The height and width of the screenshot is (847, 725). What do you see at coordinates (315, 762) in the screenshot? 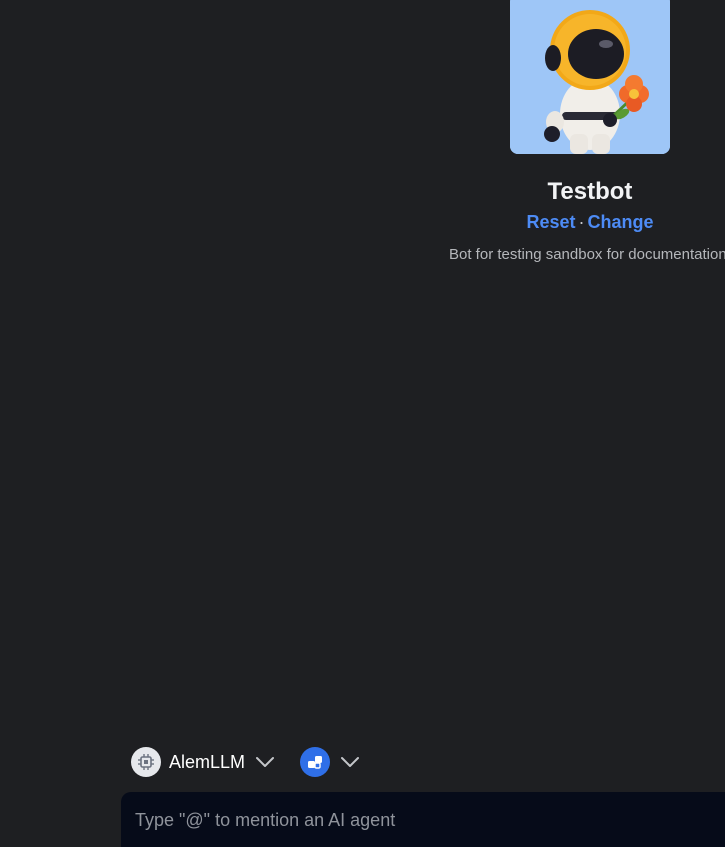
I see `agent-blocks-icon` at bounding box center [315, 762].